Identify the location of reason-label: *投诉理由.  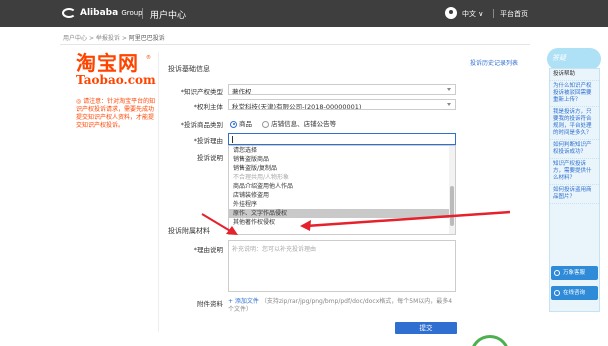
(208, 141).